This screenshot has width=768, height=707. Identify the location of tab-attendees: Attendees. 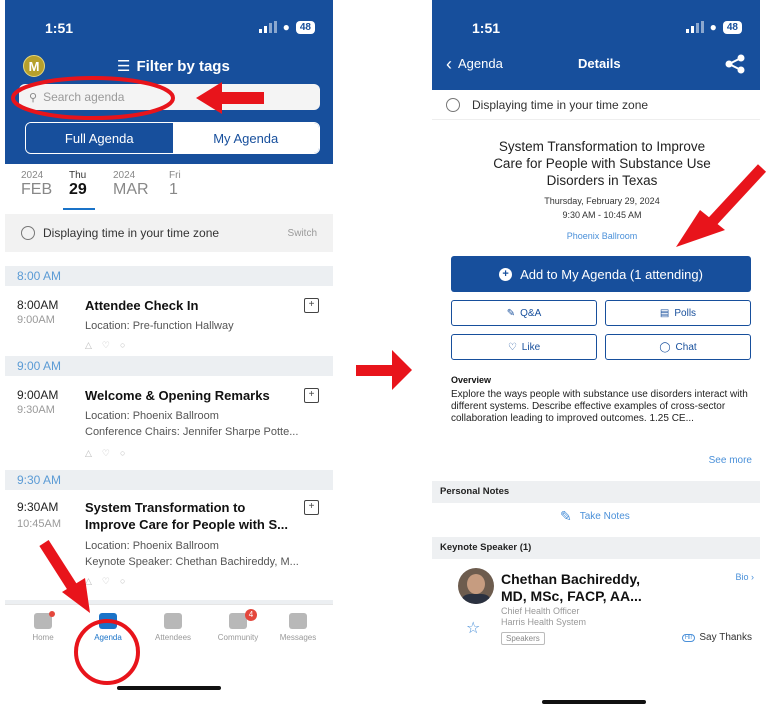
(173, 627).